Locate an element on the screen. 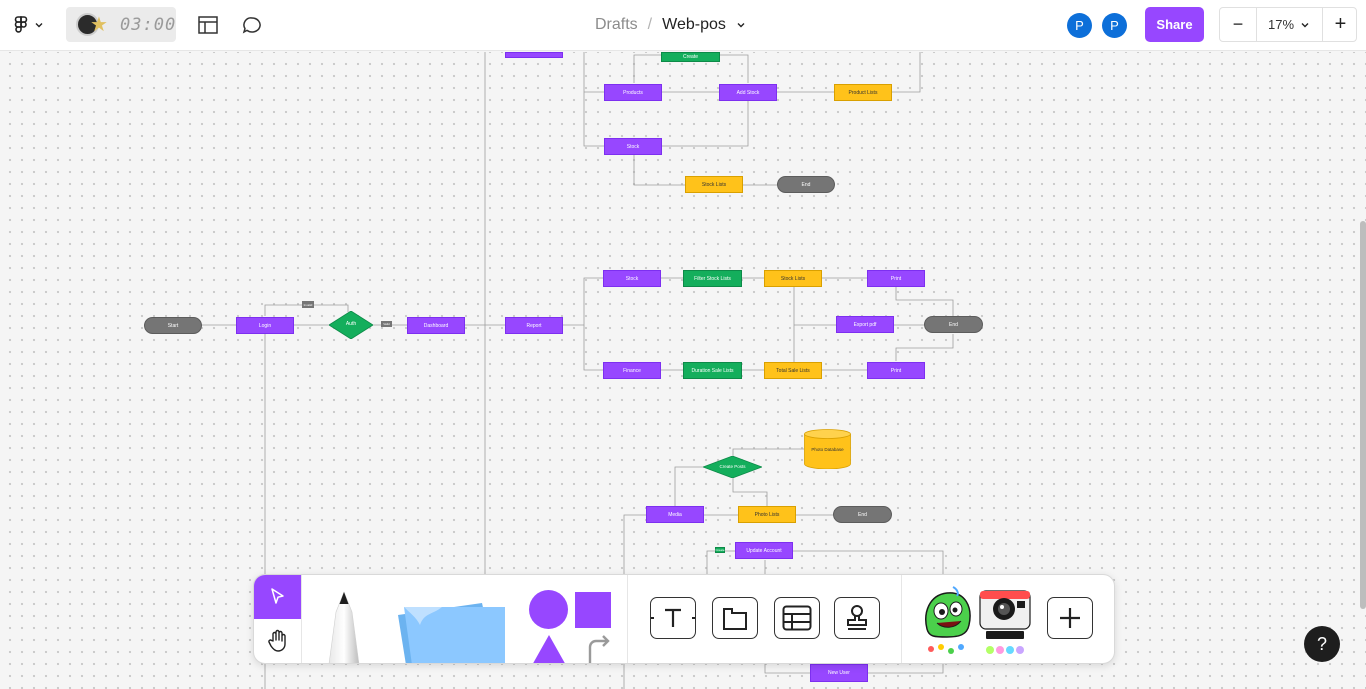 The width and height of the screenshot is (1366, 689). flow-node-create-posts: Create Posts is located at coordinates (732, 467).